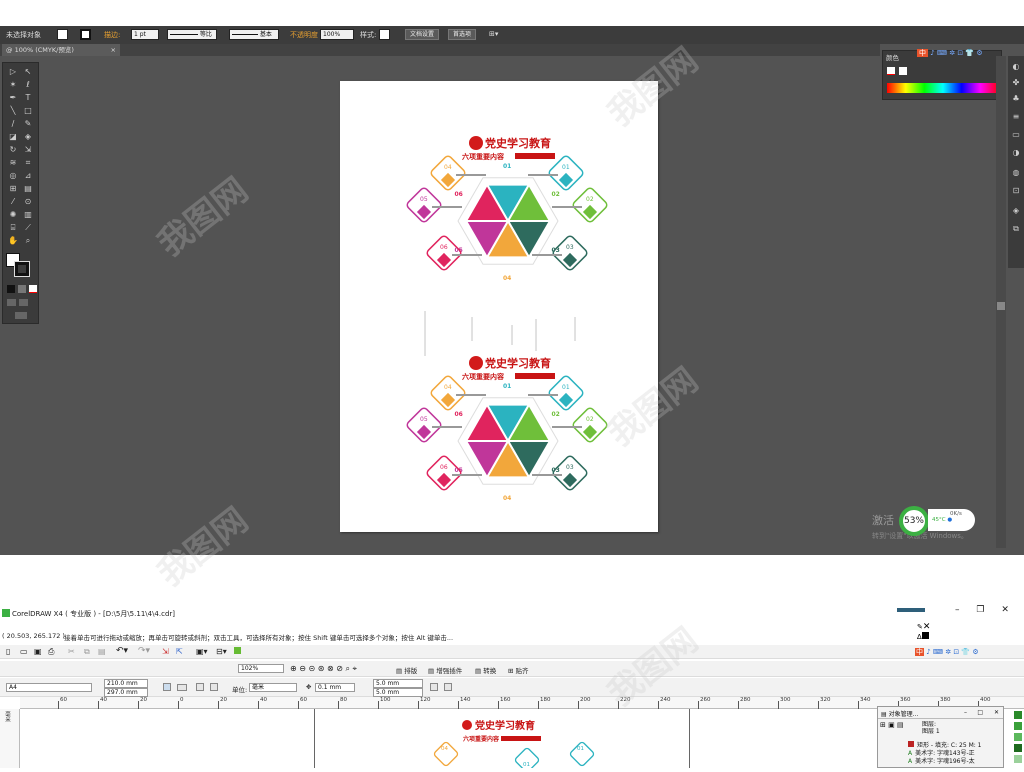 The height and width of the screenshot is (772, 1024). What do you see at coordinates (167, 687) in the screenshot?
I see `portrait-icon` at bounding box center [167, 687].